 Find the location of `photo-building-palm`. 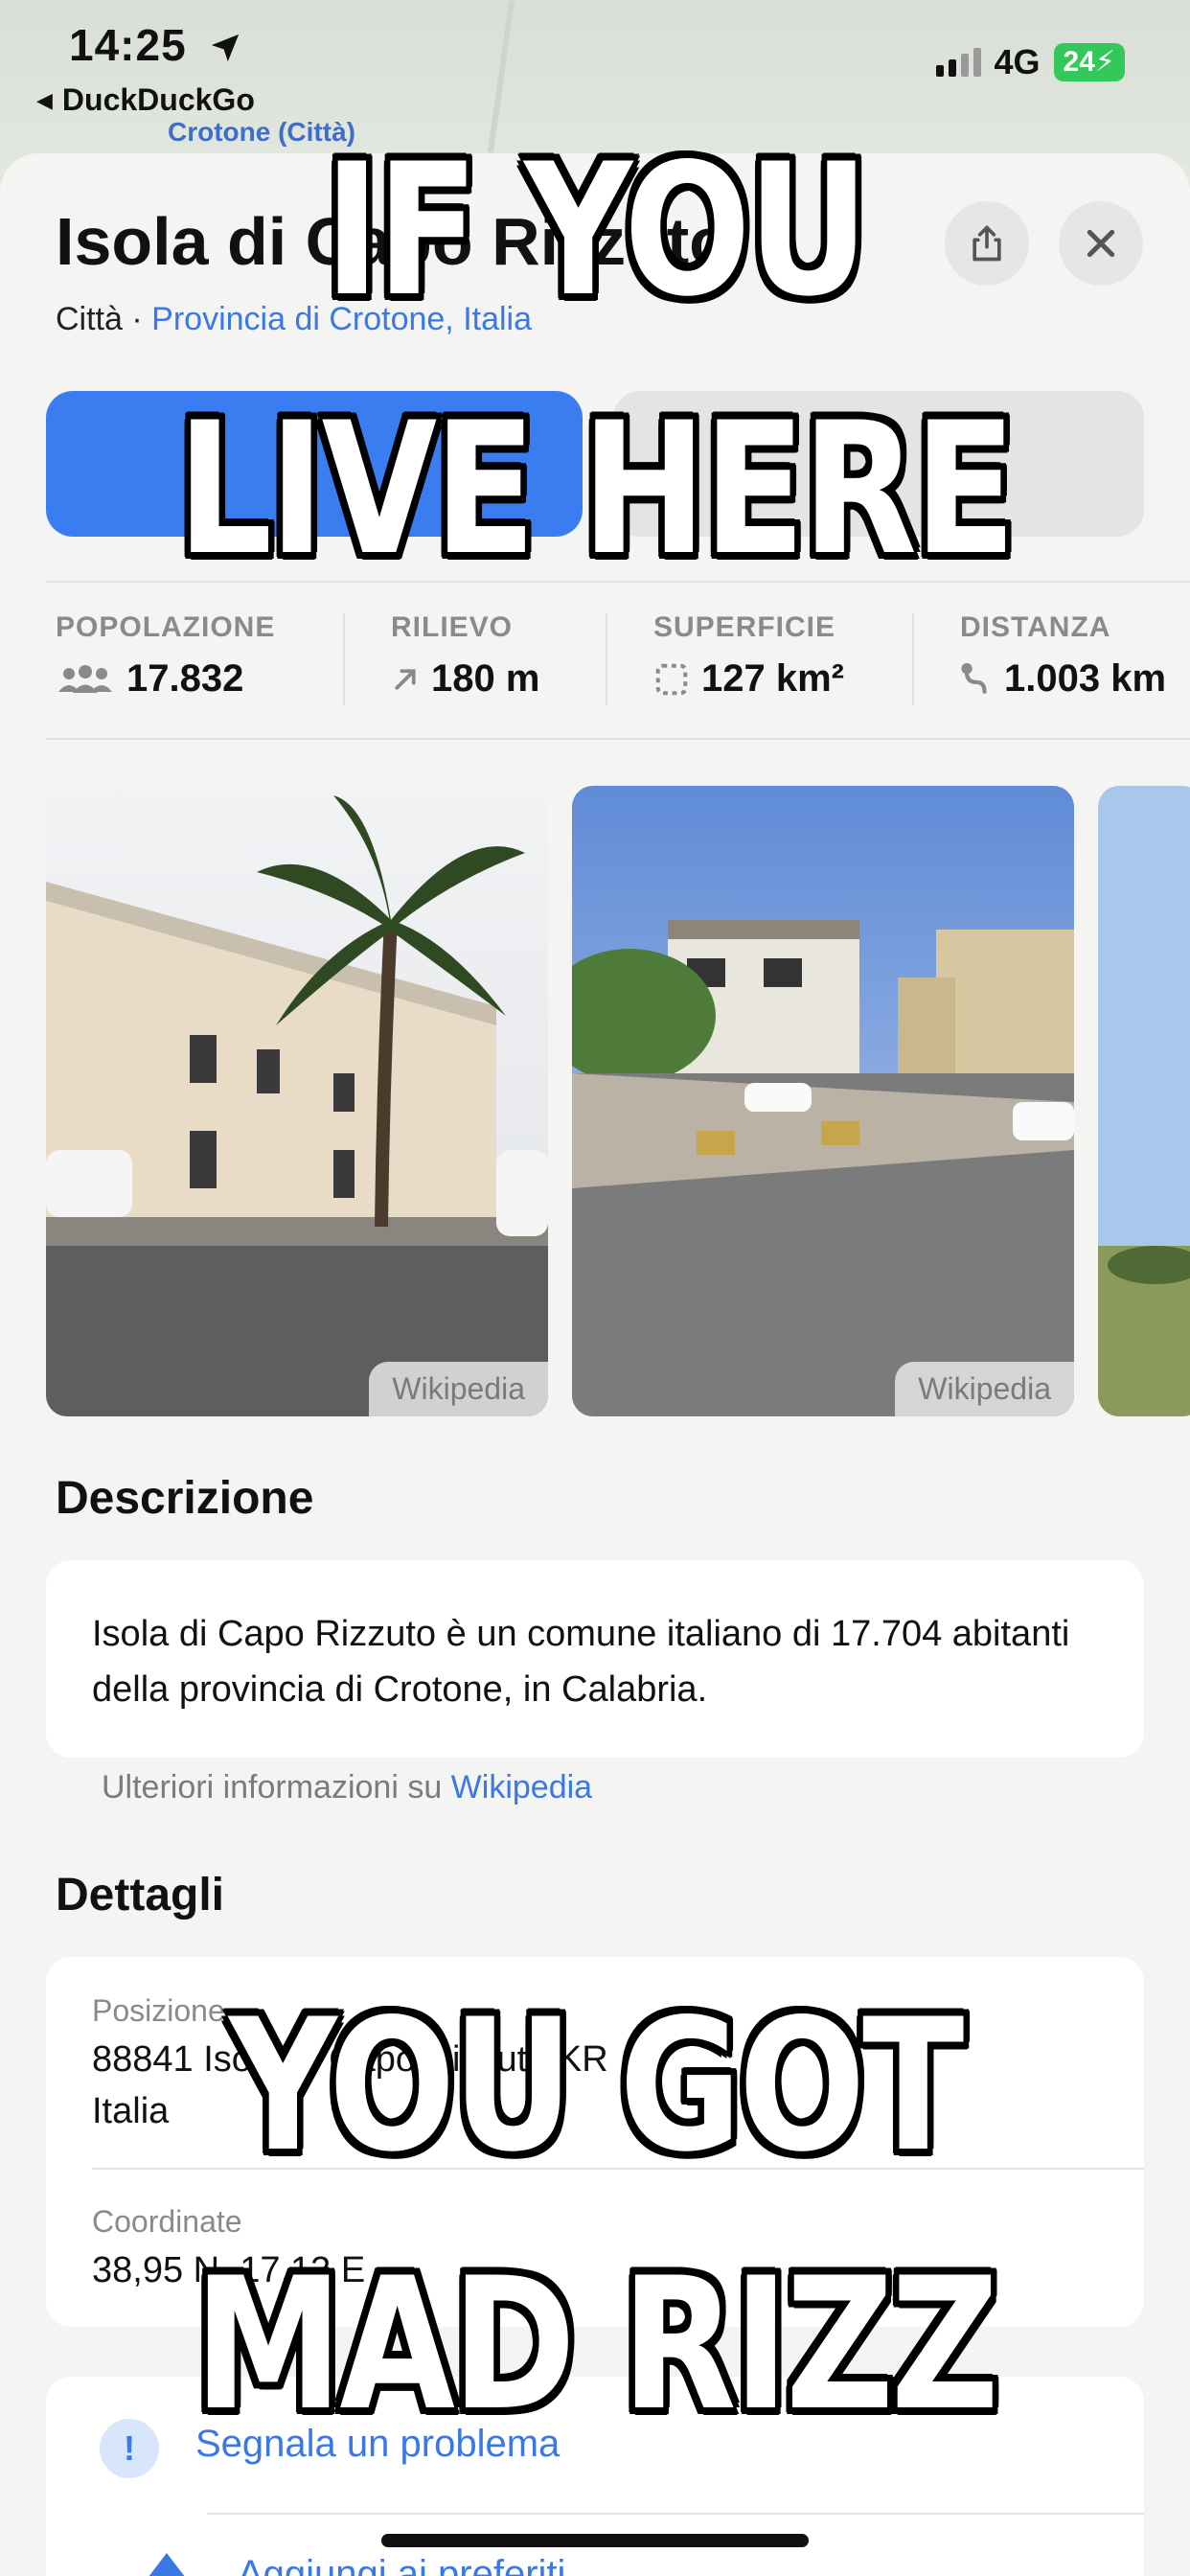

photo-building-palm is located at coordinates (297, 1101).